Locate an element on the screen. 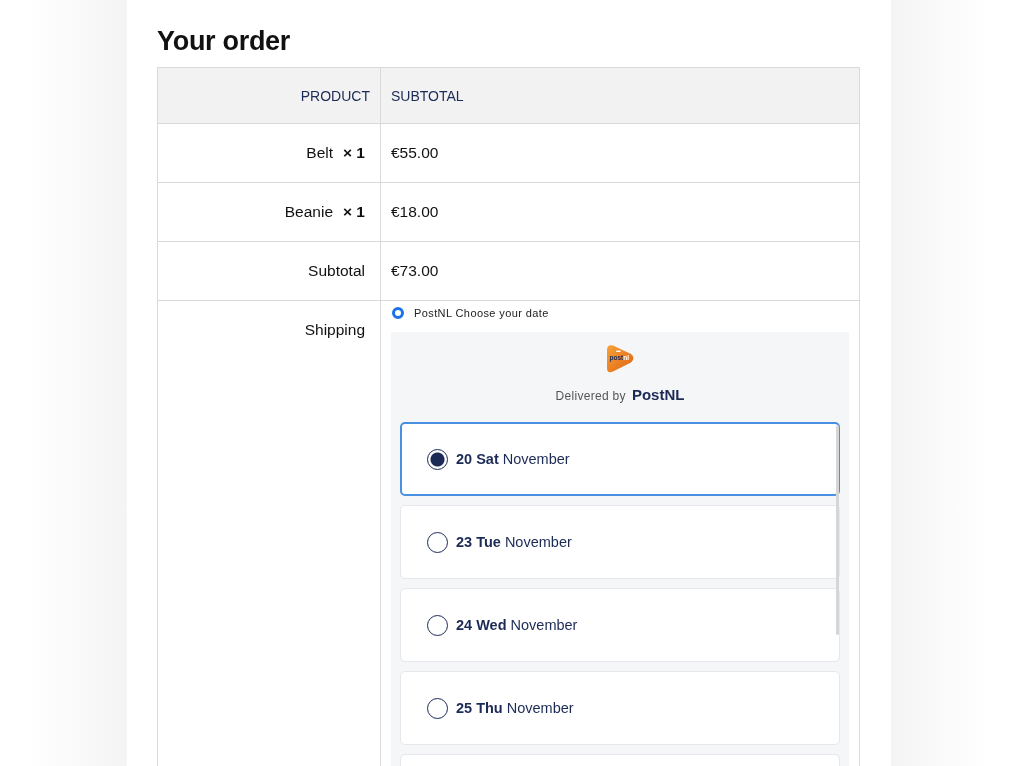 The image size is (1019, 766). date-option: 24 Wed November is located at coordinates (620, 625).